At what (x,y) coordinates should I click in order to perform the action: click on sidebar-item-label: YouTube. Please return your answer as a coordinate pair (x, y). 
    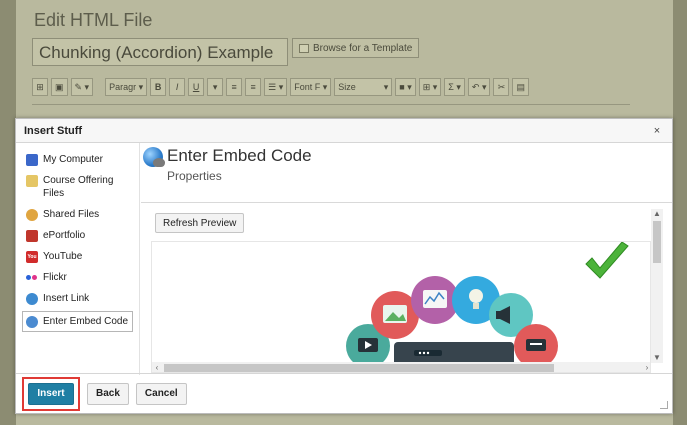
    Looking at the image, I should click on (63, 256).